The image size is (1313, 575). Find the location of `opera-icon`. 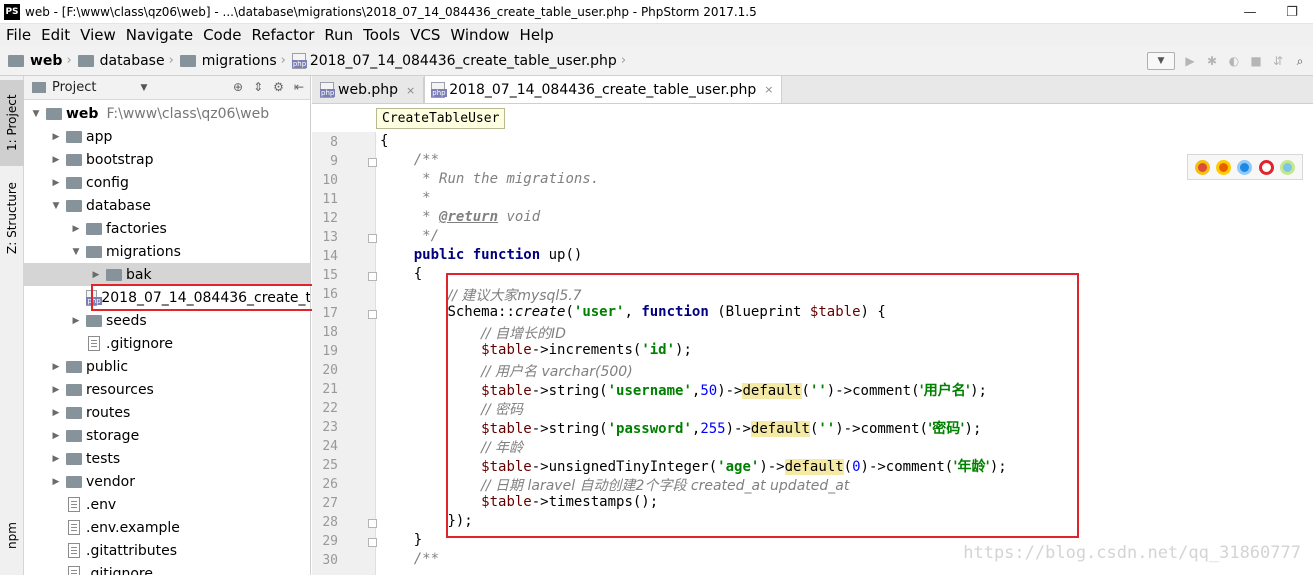

opera-icon is located at coordinates (1266, 167).